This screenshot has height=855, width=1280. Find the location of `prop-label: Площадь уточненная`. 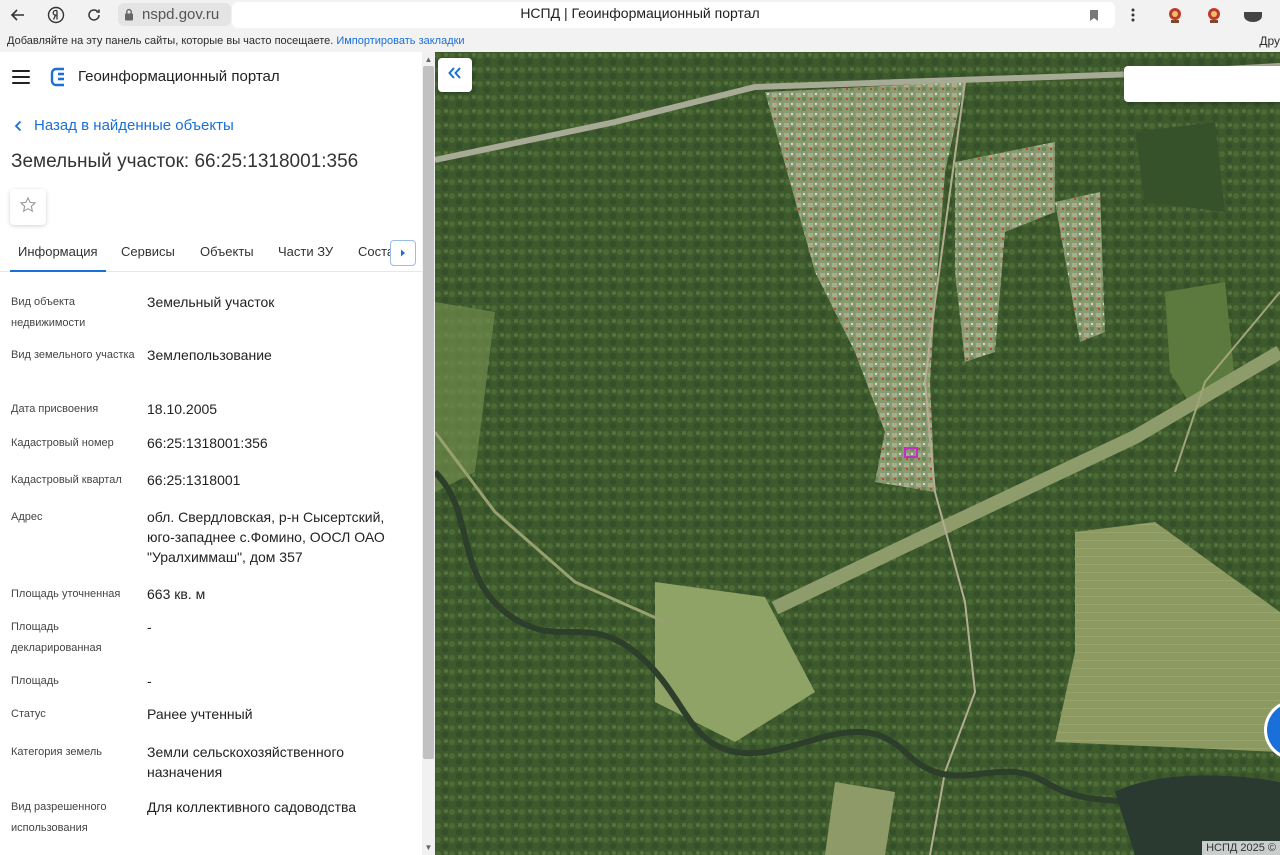

prop-label: Площадь уточненная is located at coordinates (66, 594).